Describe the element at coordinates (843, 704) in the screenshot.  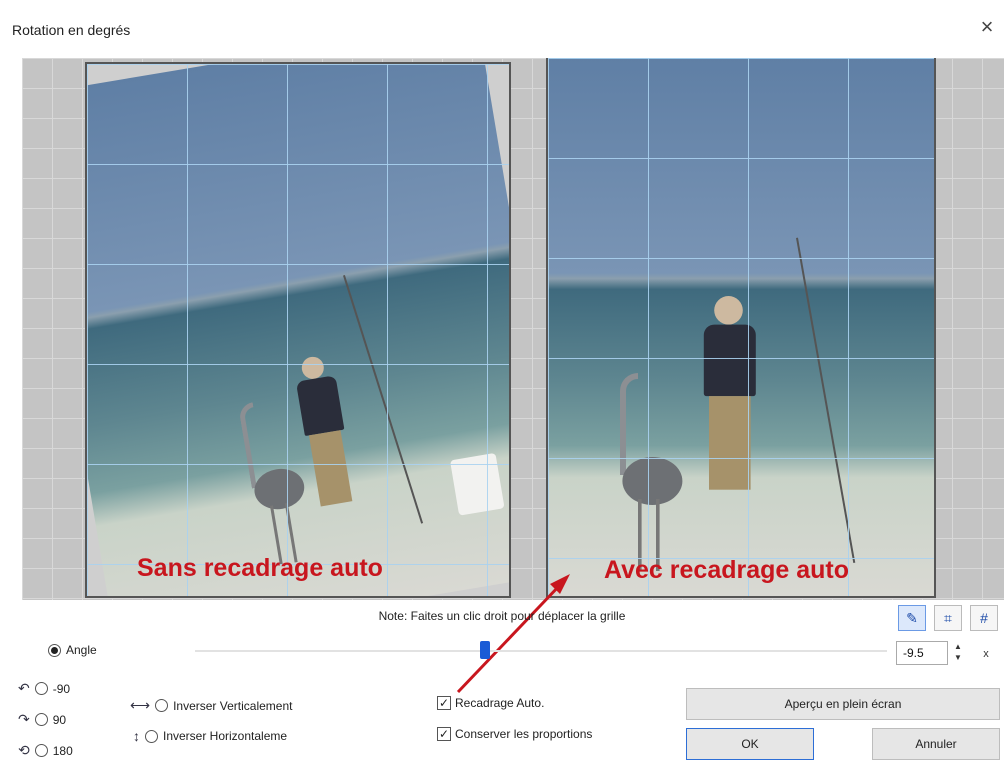
I see `fullscreen-preview-button: Aperçu en plein écran` at that location.